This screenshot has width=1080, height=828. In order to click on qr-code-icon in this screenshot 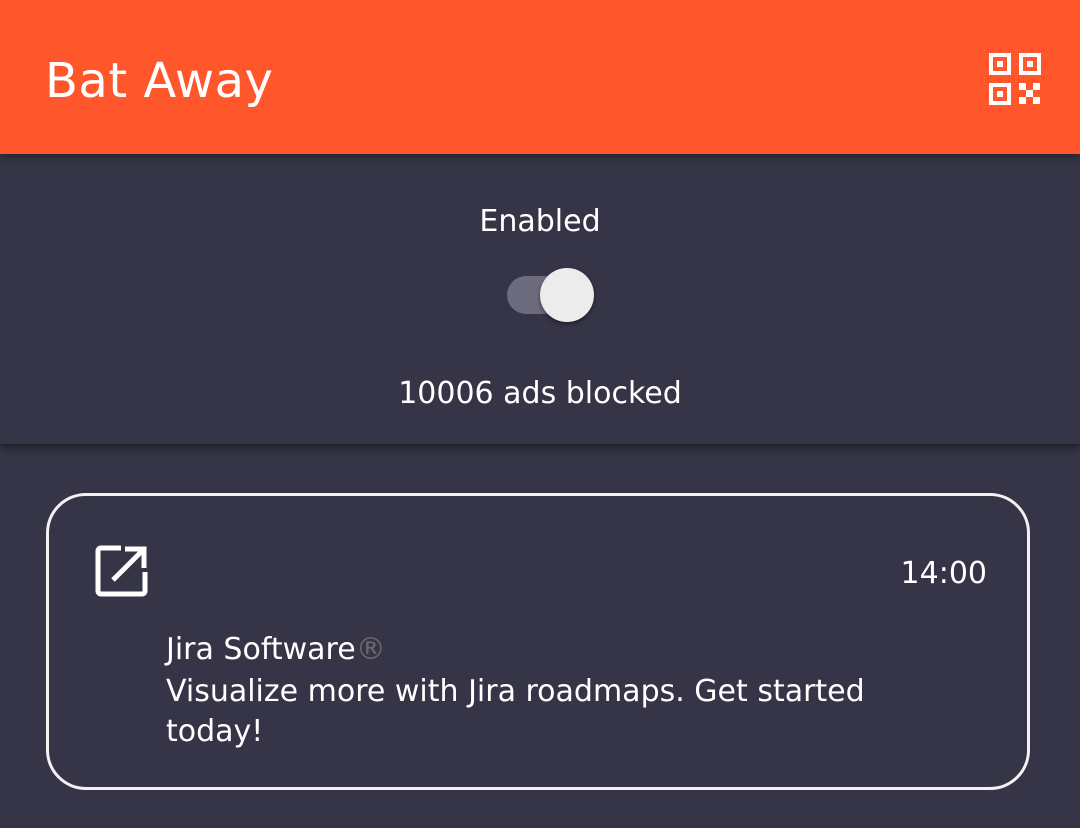, I will do `click(1015, 79)`.